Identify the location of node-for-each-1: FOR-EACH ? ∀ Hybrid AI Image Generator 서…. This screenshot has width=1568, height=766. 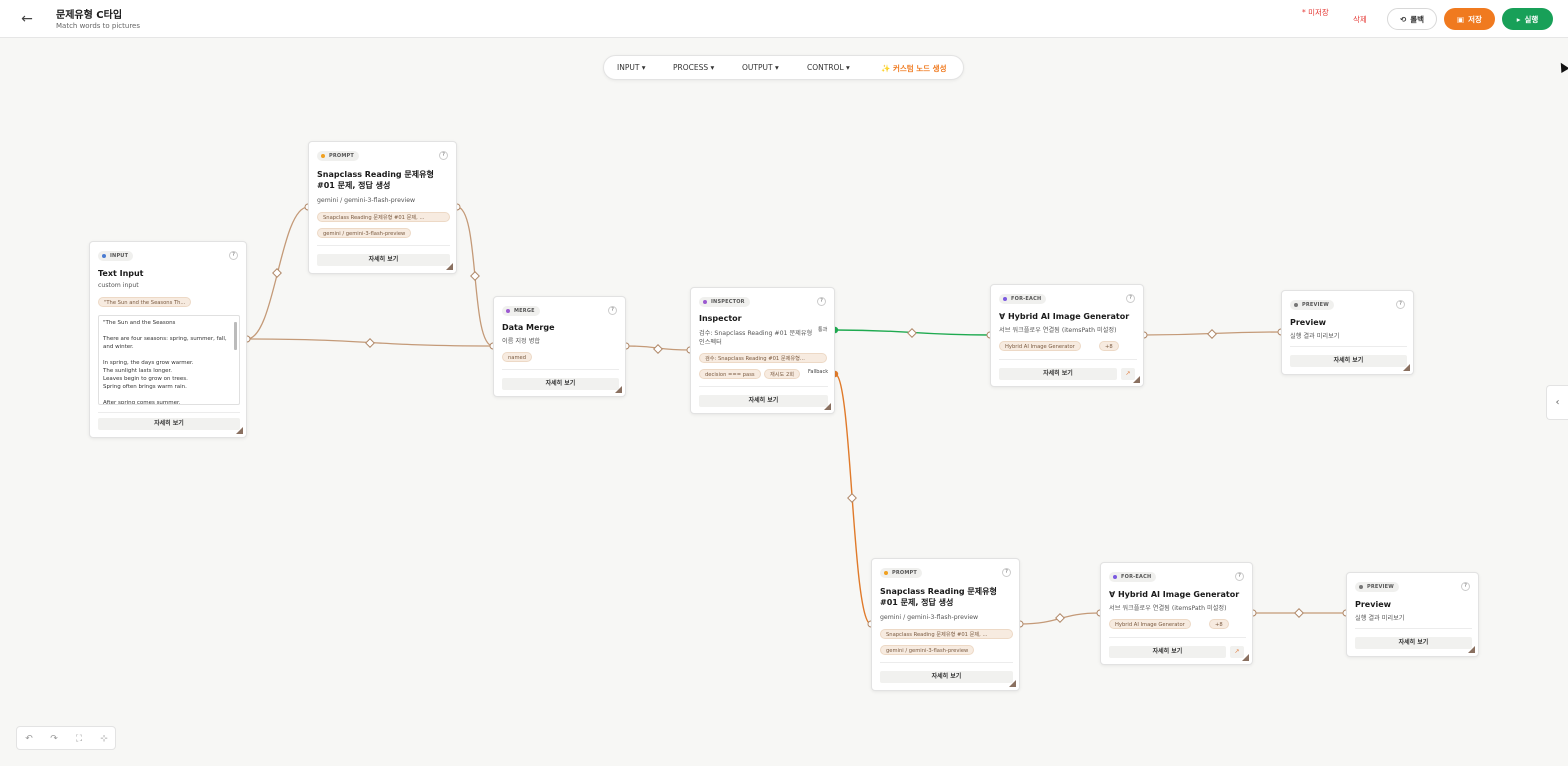
(1067, 335).